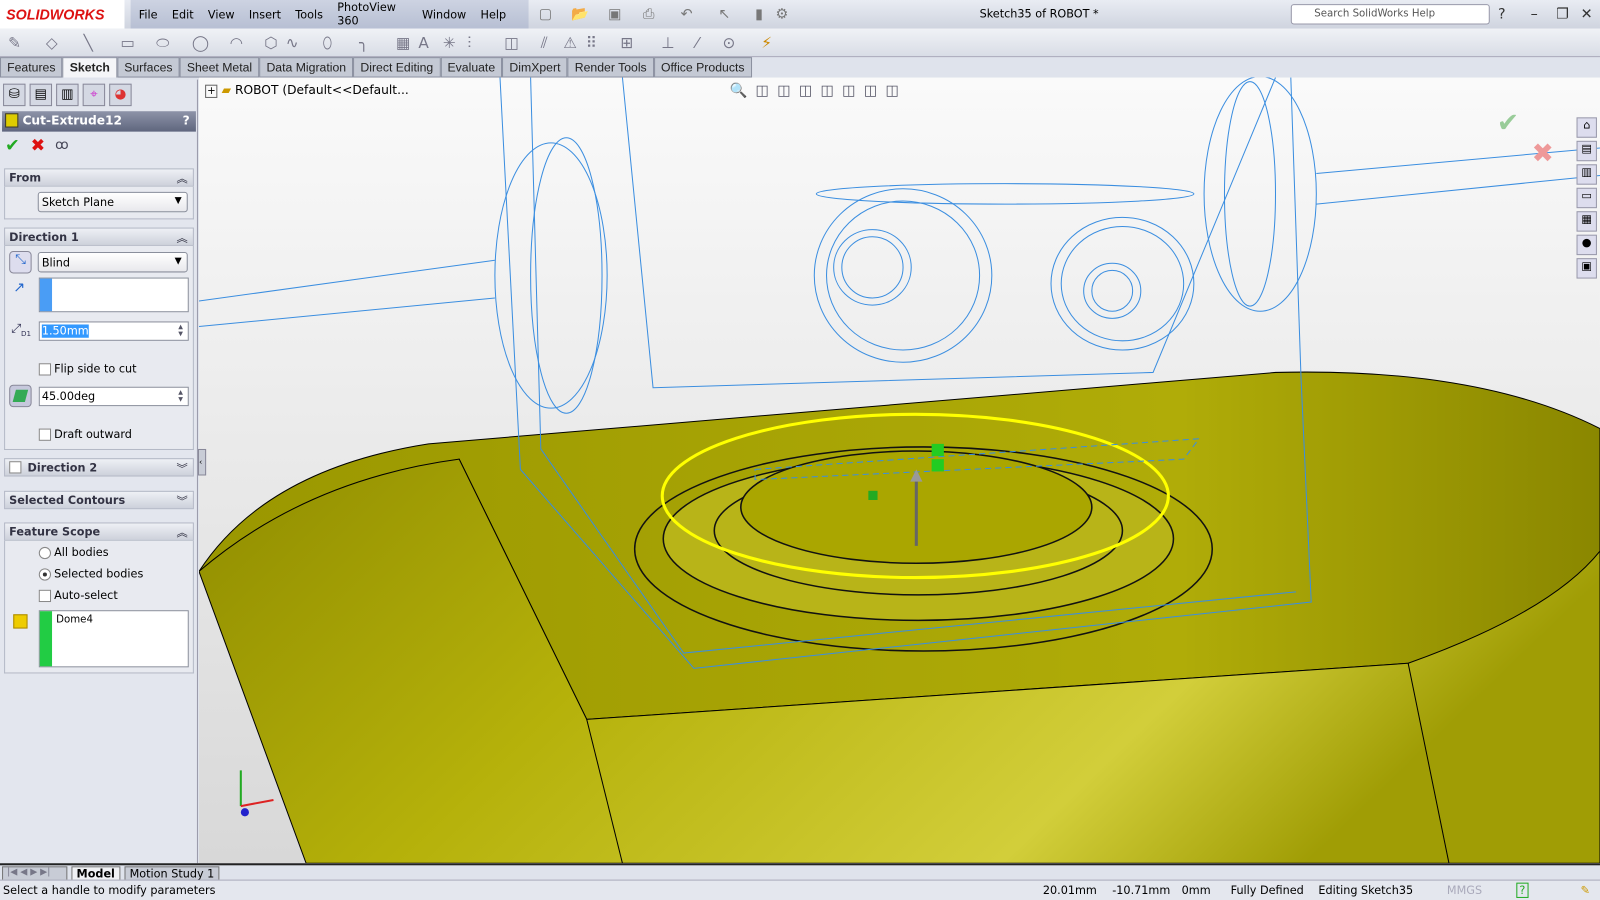  What do you see at coordinates (35, 873) in the screenshot?
I see `tab-scroll-arrows: |◀ ◀ ▶ ▶|` at bounding box center [35, 873].